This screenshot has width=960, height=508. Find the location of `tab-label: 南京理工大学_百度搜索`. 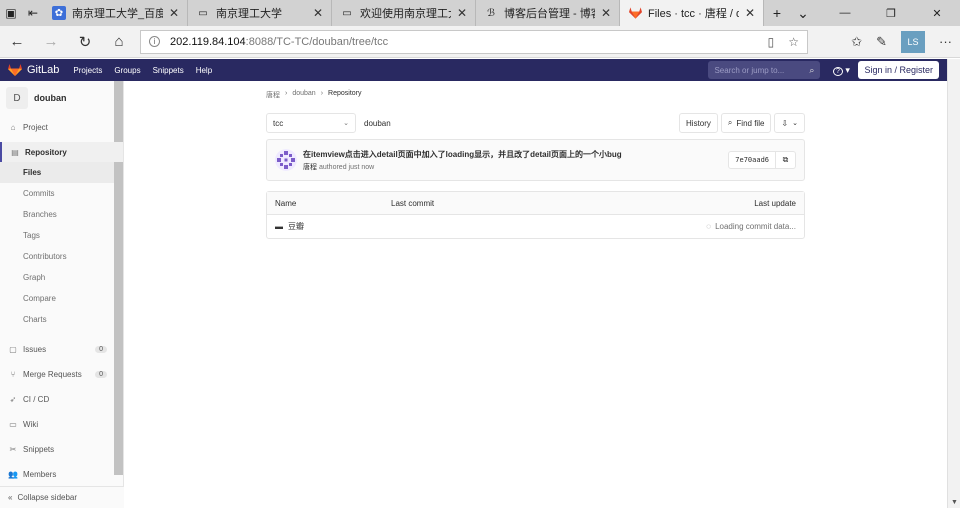

tab-label: 南京理工大学_百度搜索 is located at coordinates (117, 14).